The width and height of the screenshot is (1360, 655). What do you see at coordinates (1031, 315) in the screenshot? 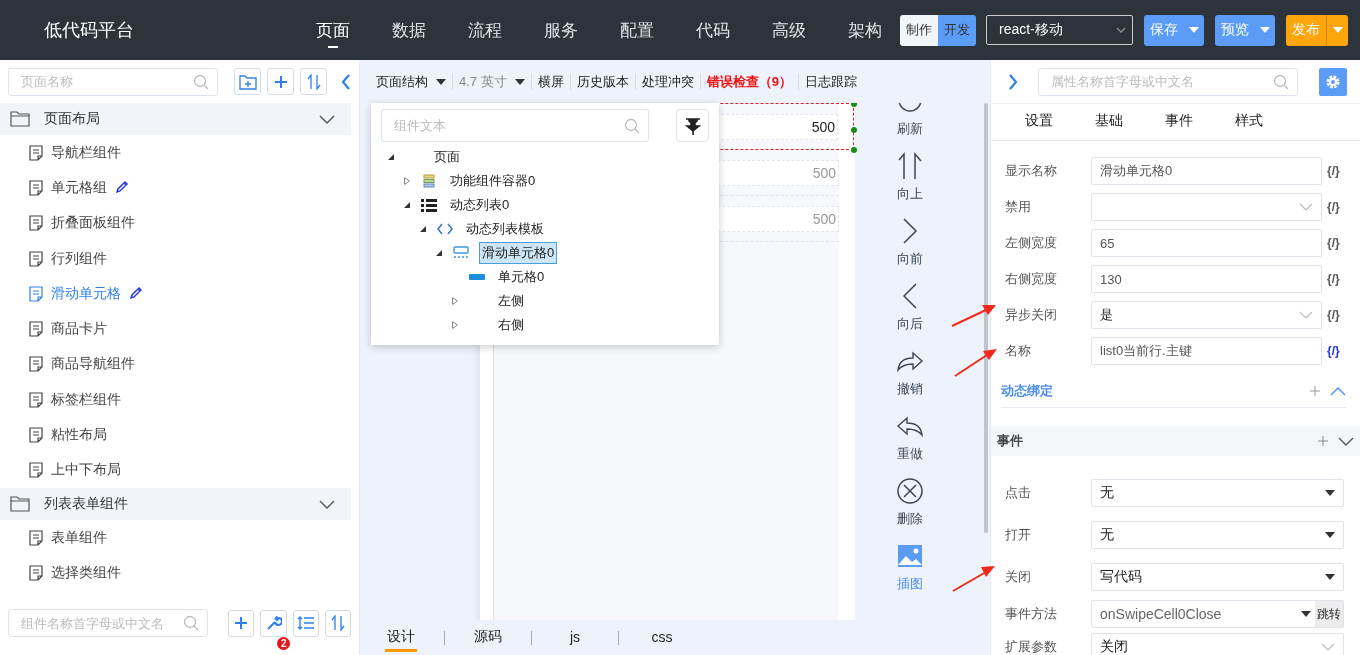
I see `property-label: 异步关闭` at bounding box center [1031, 315].